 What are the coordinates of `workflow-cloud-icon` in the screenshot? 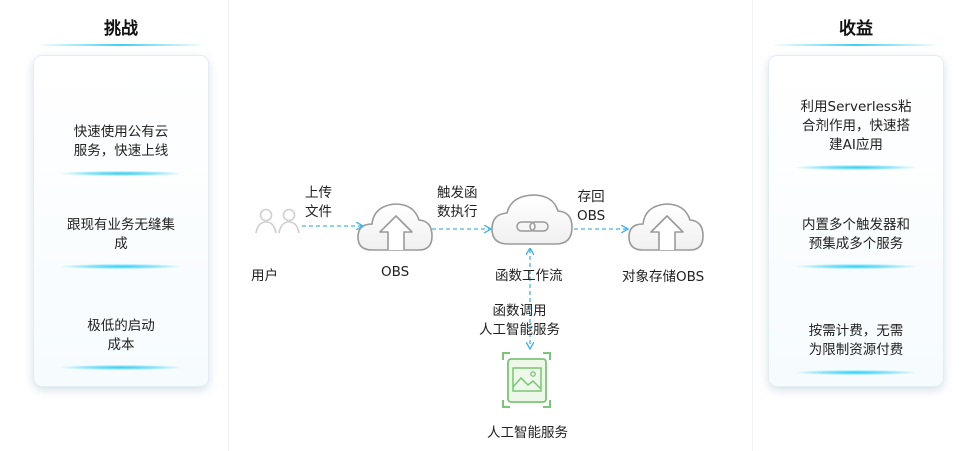 It's located at (532, 219).